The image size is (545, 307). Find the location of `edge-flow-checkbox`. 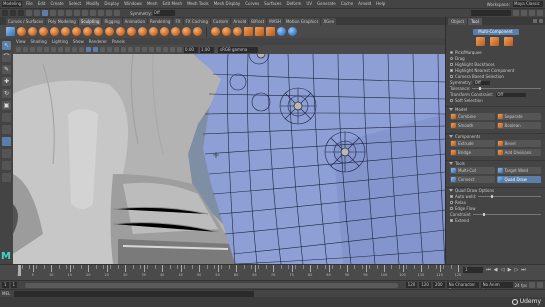

edge-flow-checkbox is located at coordinates (451, 208).